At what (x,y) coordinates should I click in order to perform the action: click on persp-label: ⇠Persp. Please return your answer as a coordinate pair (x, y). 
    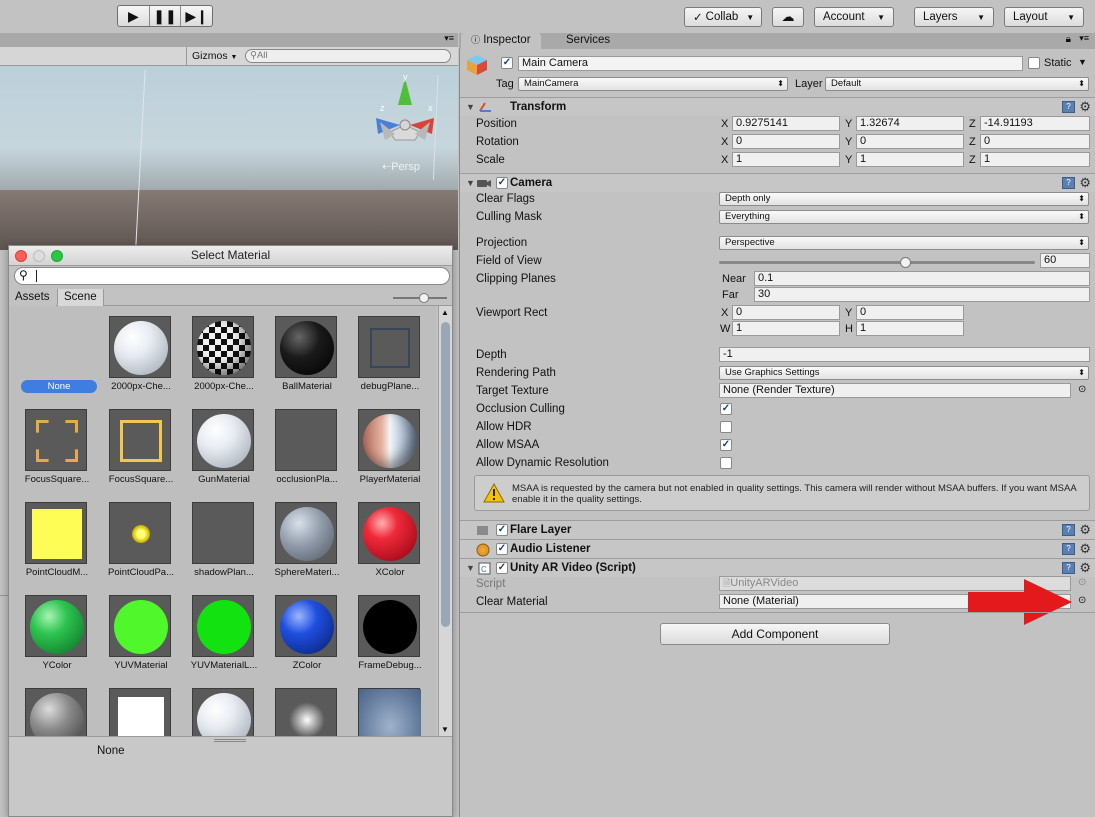
    Looking at the image, I should click on (401, 166).